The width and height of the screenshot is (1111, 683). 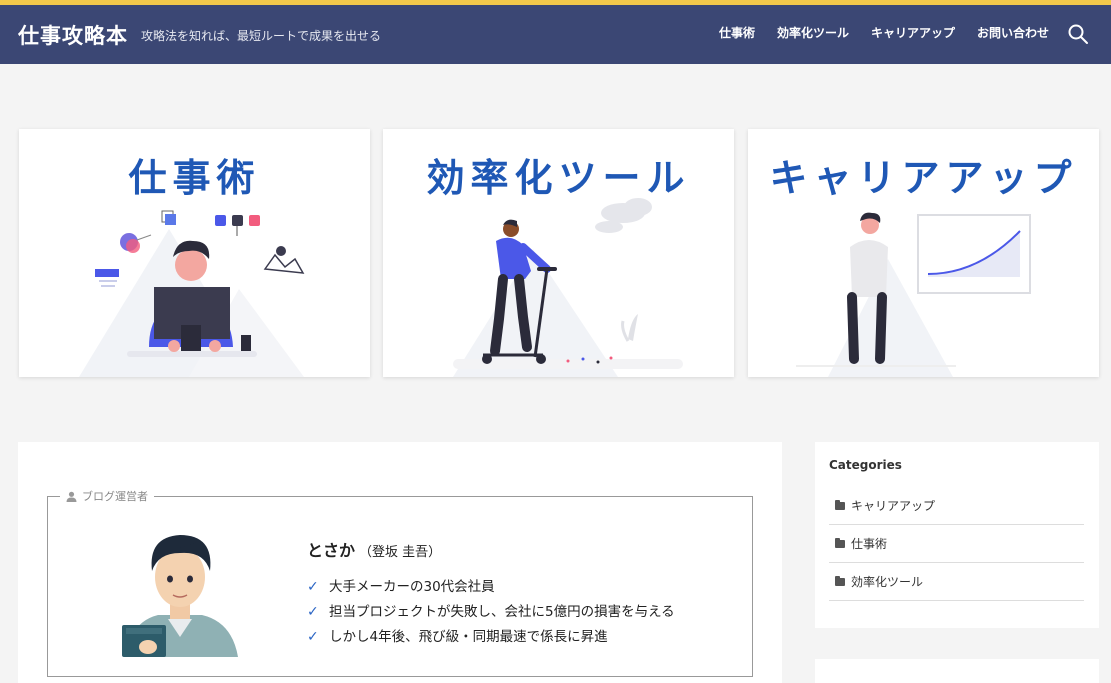 I want to click on category-item-efficiency-tools: 効率化ツール, so click(x=956, y=582).